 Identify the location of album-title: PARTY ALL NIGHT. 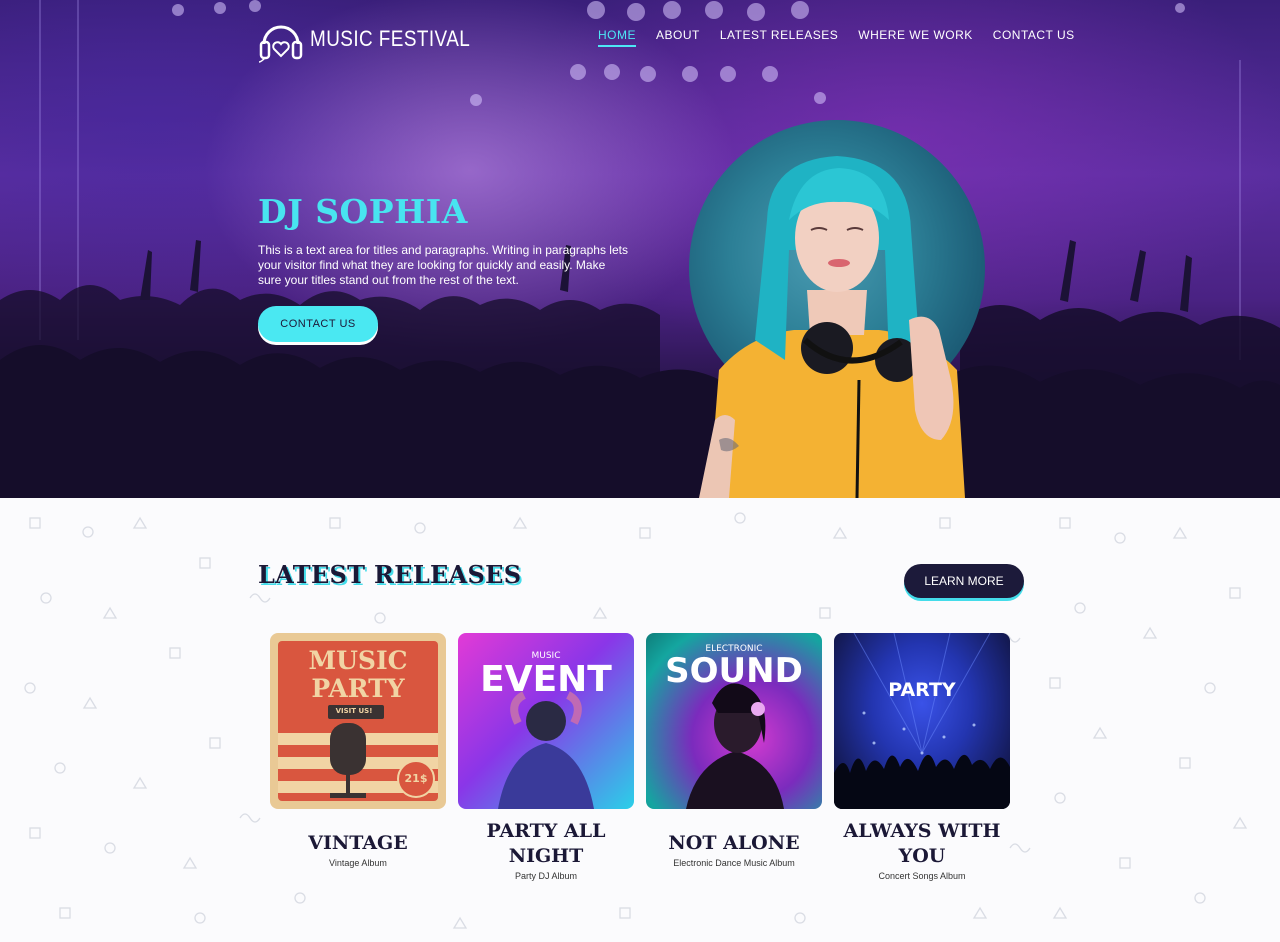
(546, 843).